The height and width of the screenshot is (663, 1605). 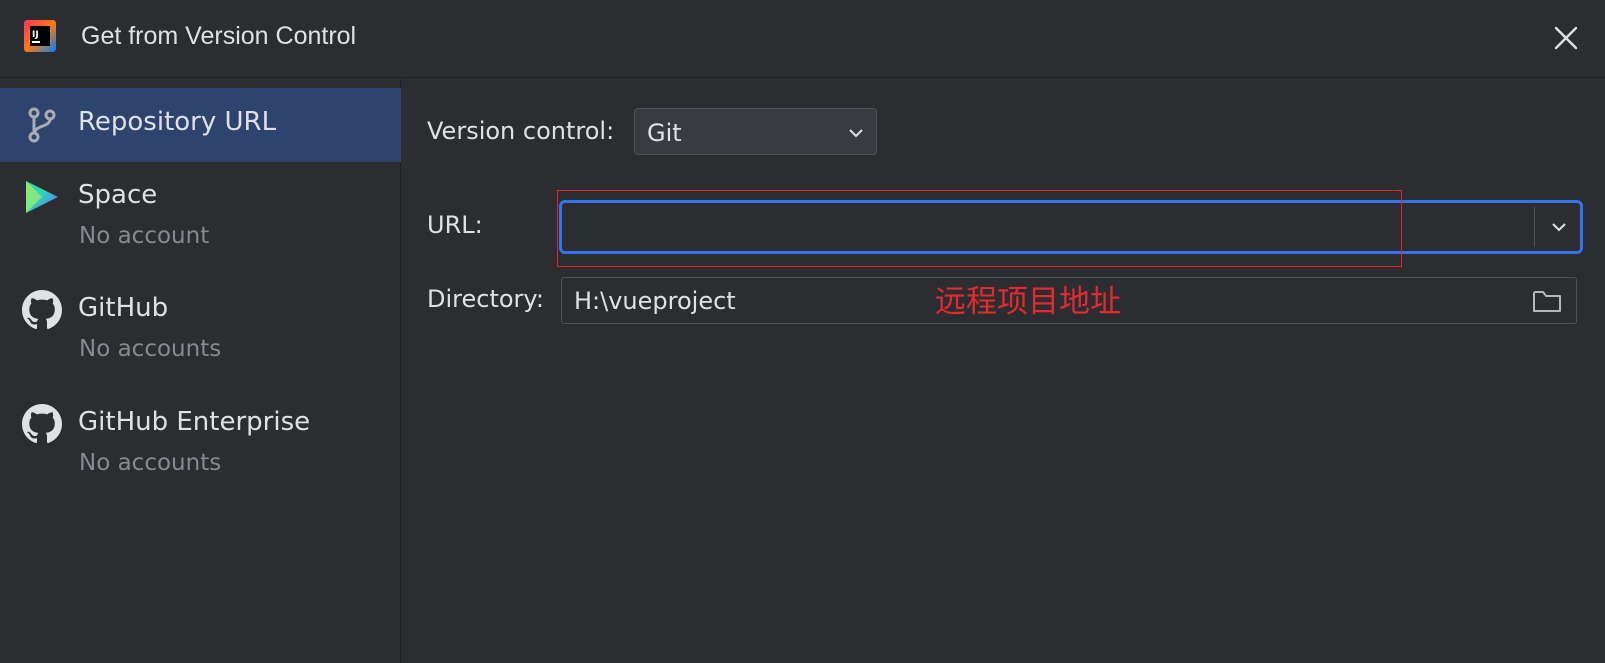 What do you see at coordinates (1534, 227) in the screenshot?
I see `url-divider` at bounding box center [1534, 227].